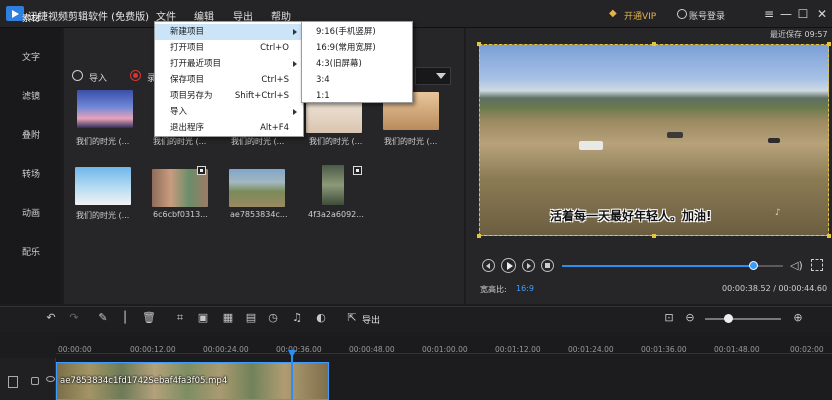 This screenshot has height=400, width=832. I want to click on menu-item-shortcut: Shift+Ctrl+S, so click(261, 96).